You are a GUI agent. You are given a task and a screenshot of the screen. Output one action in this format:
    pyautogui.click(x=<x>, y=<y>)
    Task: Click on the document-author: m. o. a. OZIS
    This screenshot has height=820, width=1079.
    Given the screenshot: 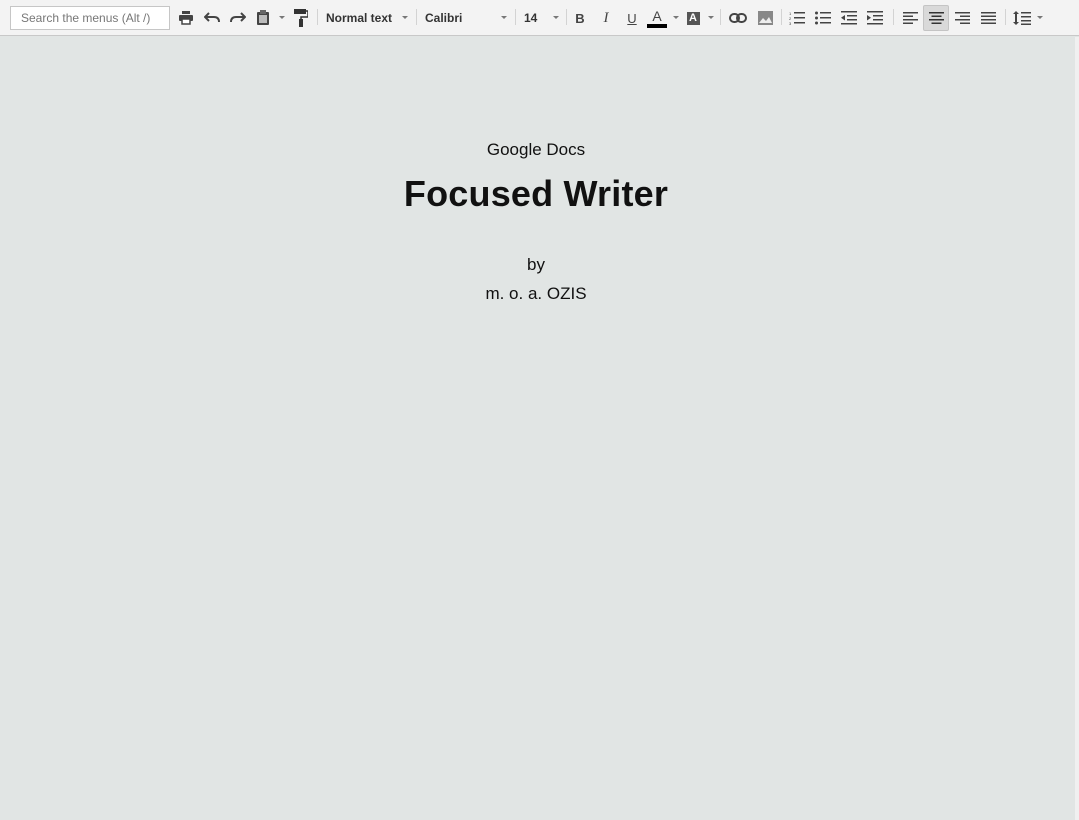 What is the action you would take?
    pyautogui.click(x=536, y=293)
    